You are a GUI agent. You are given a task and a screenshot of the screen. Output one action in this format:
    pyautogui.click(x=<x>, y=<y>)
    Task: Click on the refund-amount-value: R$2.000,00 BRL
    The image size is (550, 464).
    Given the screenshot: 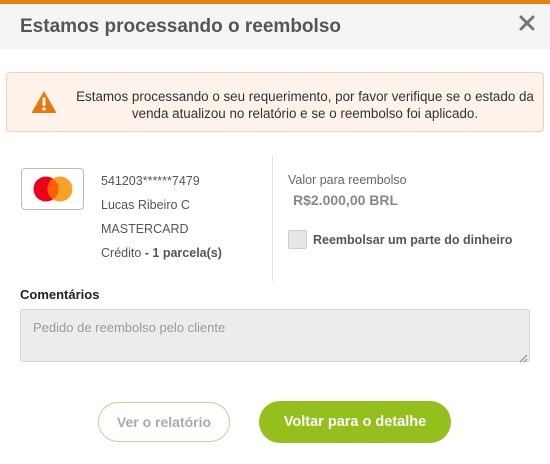 What is the action you would take?
    pyautogui.click(x=346, y=200)
    